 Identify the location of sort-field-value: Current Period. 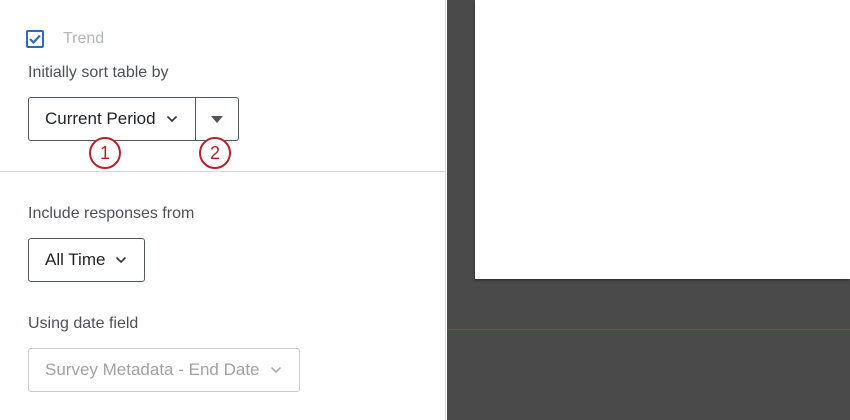
(100, 118).